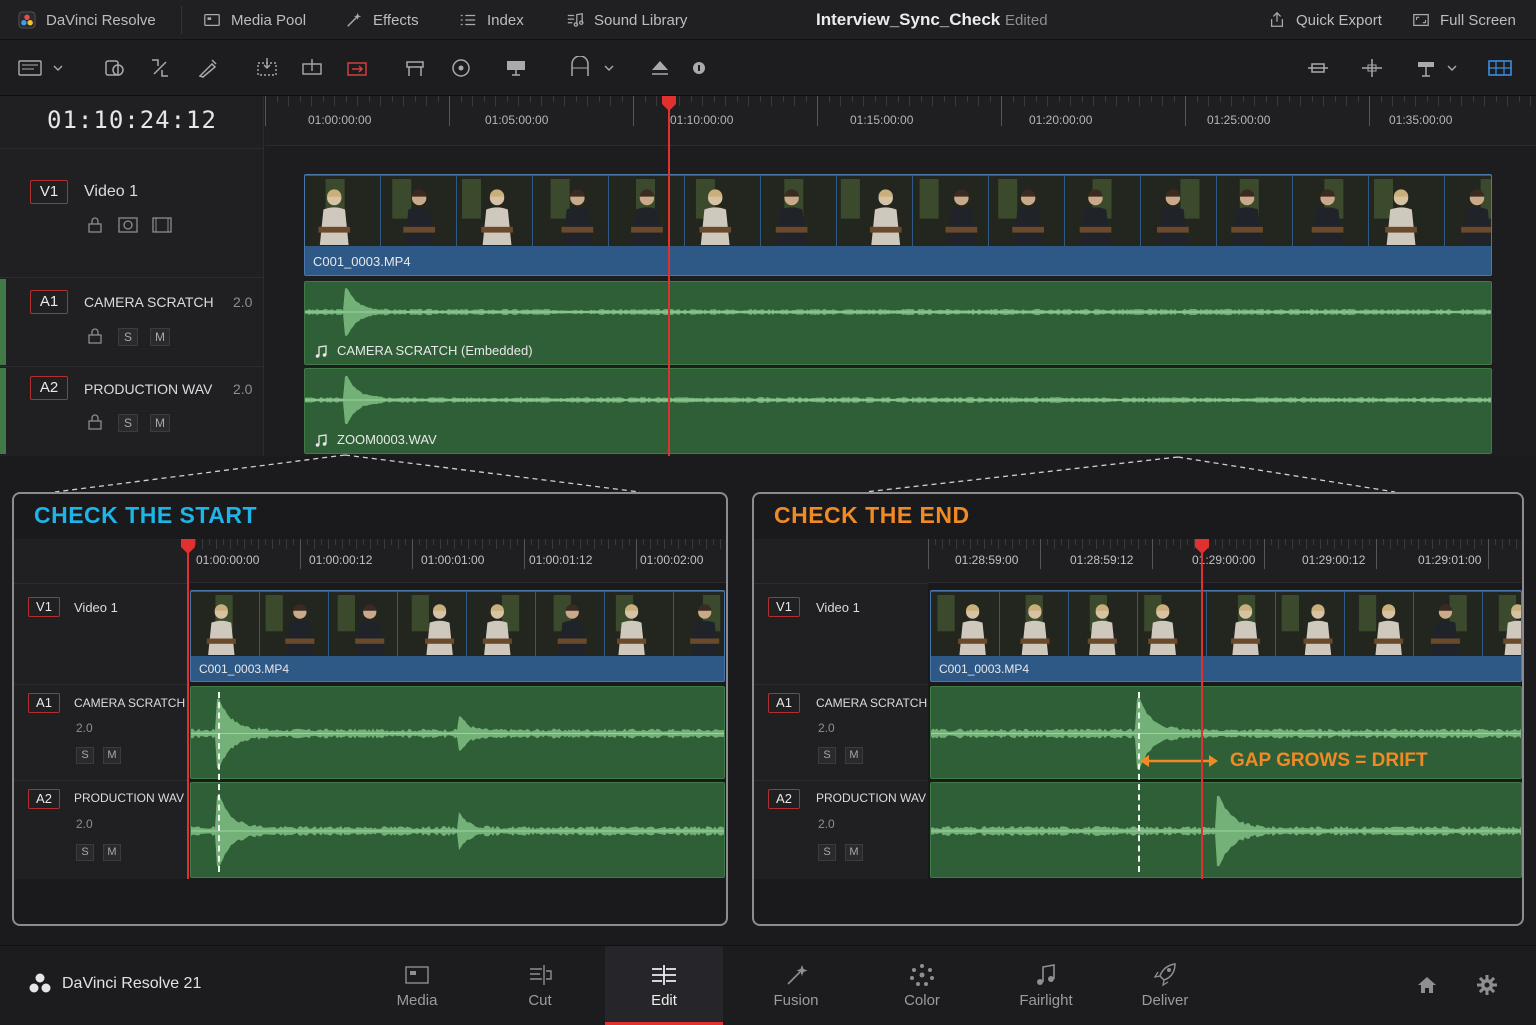 The height and width of the screenshot is (1025, 1536). What do you see at coordinates (85, 852) in the screenshot?
I see `start-a2-solo: S` at bounding box center [85, 852].